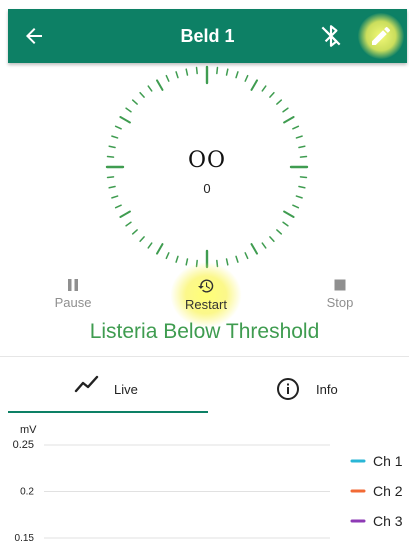 The width and height of the screenshot is (409, 541). I want to click on y-tick-label: 0.15, so click(25, 537).